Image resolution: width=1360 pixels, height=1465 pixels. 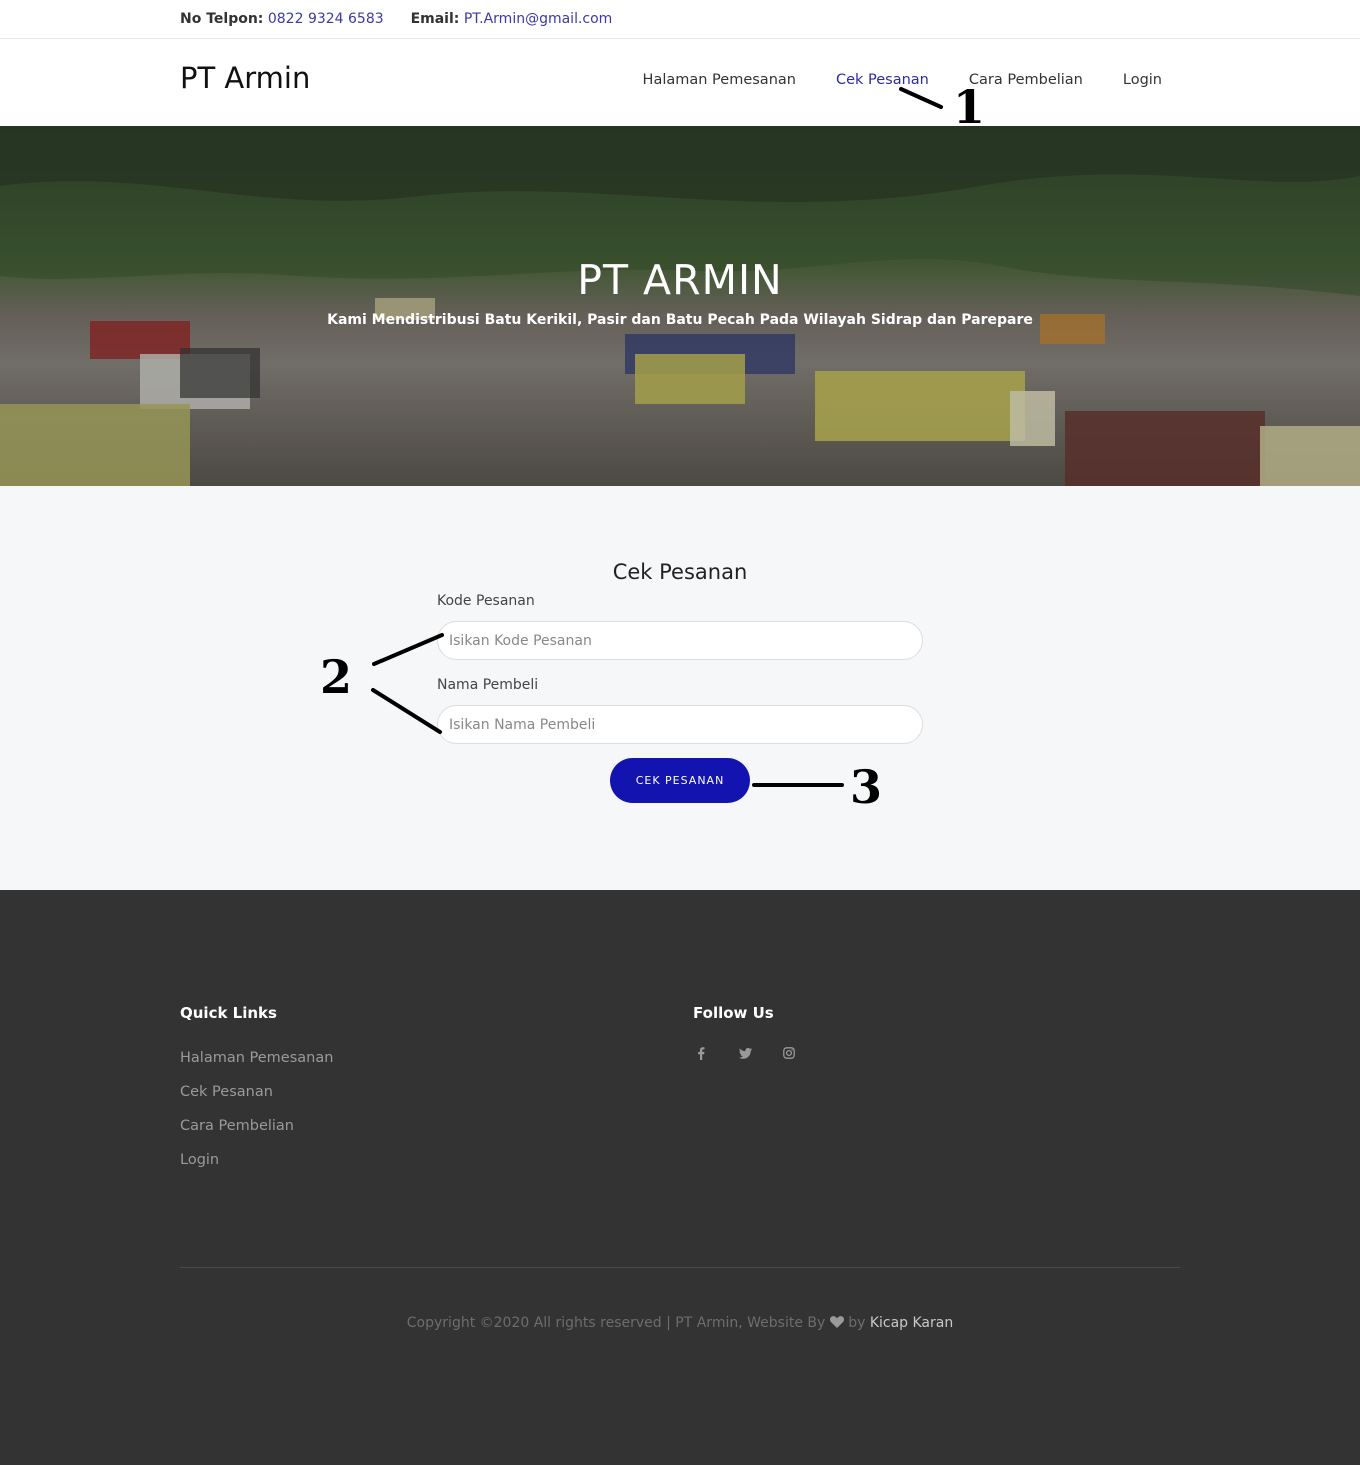 What do you see at coordinates (435, 19) in the screenshot?
I see `email-label: Email:` at bounding box center [435, 19].